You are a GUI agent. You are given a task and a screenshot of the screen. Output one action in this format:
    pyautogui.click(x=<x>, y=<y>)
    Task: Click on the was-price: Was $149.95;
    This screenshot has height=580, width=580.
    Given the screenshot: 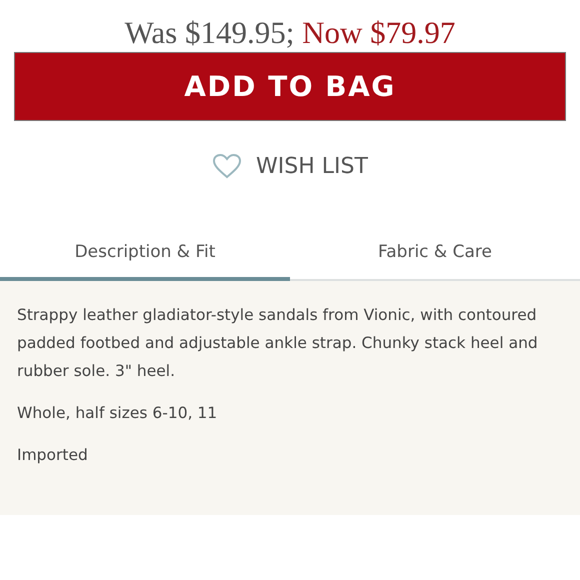 What is the action you would take?
    pyautogui.click(x=209, y=32)
    